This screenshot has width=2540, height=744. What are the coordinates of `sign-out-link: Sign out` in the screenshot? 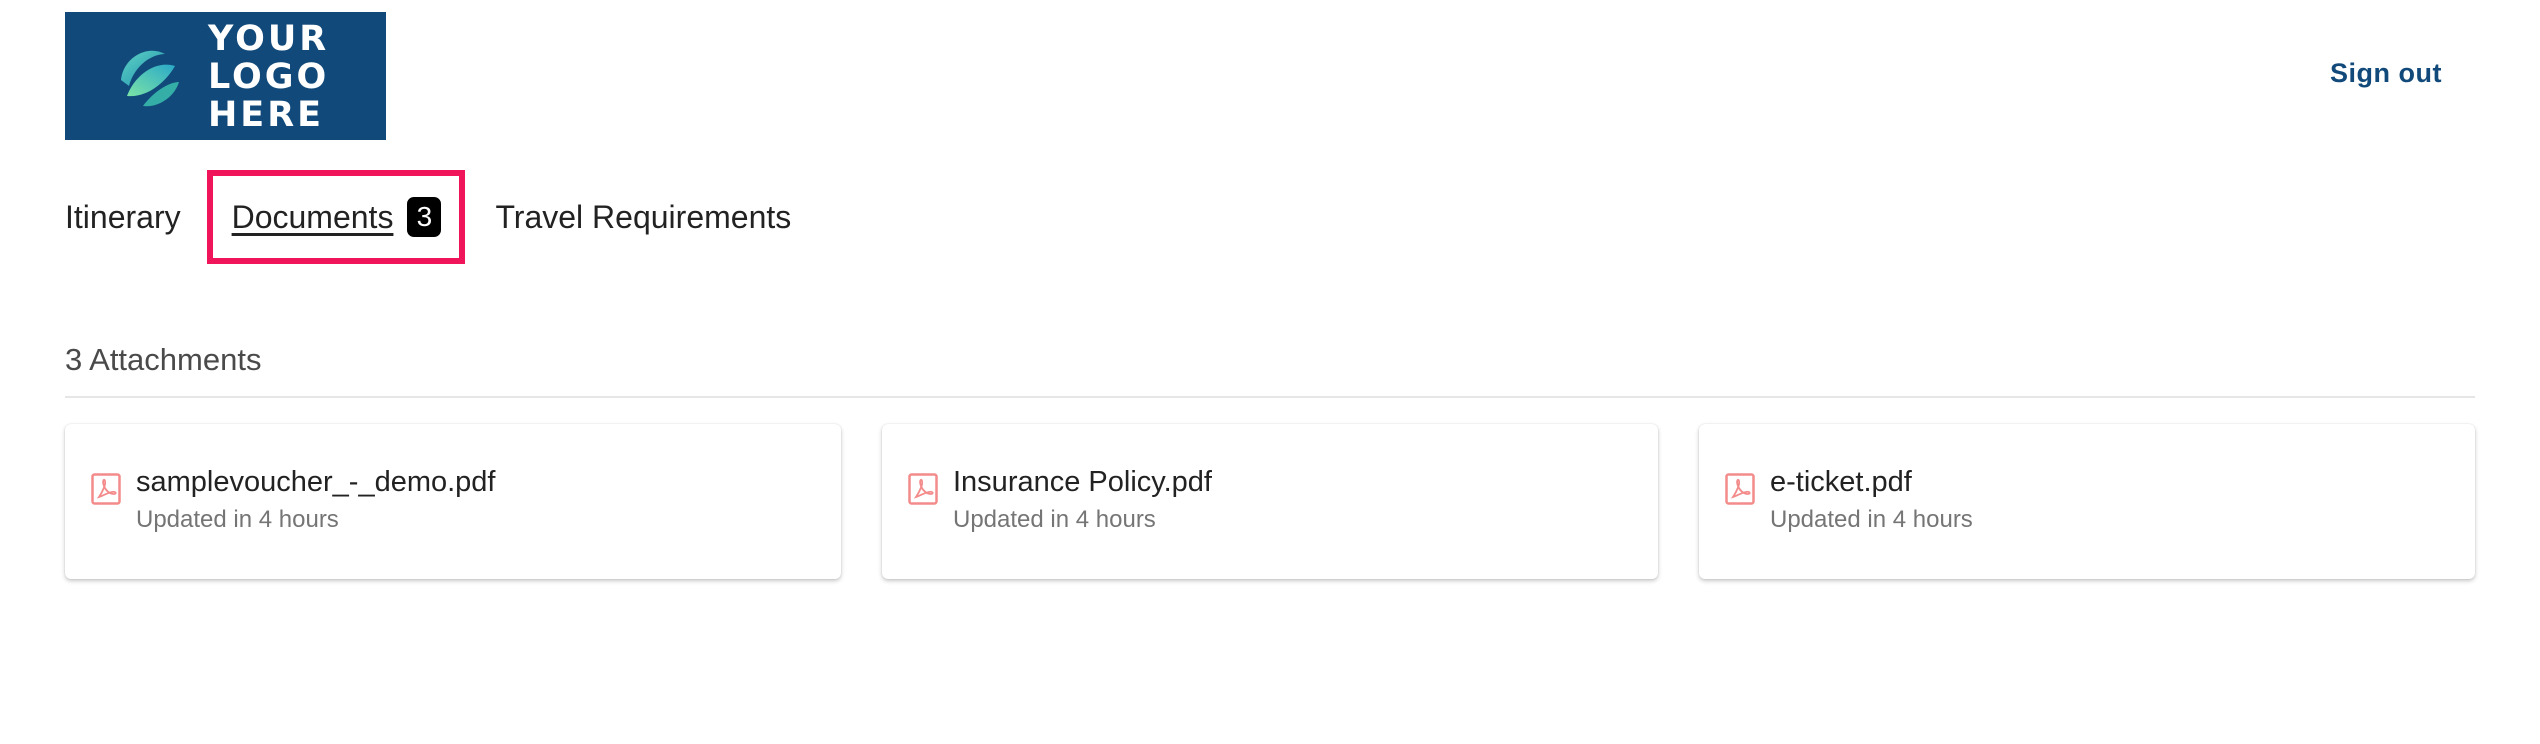 It's located at (2386, 73).